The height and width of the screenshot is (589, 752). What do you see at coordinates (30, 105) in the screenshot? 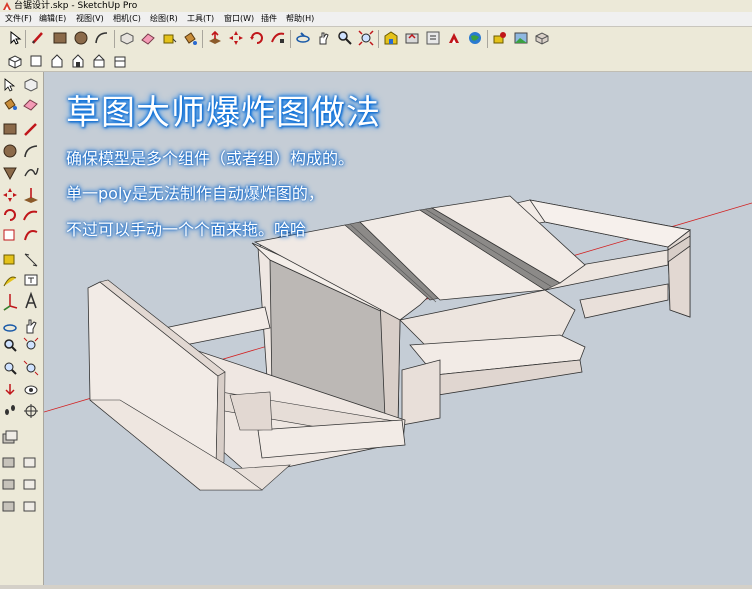
I see `eraser-side-icon` at bounding box center [30, 105].